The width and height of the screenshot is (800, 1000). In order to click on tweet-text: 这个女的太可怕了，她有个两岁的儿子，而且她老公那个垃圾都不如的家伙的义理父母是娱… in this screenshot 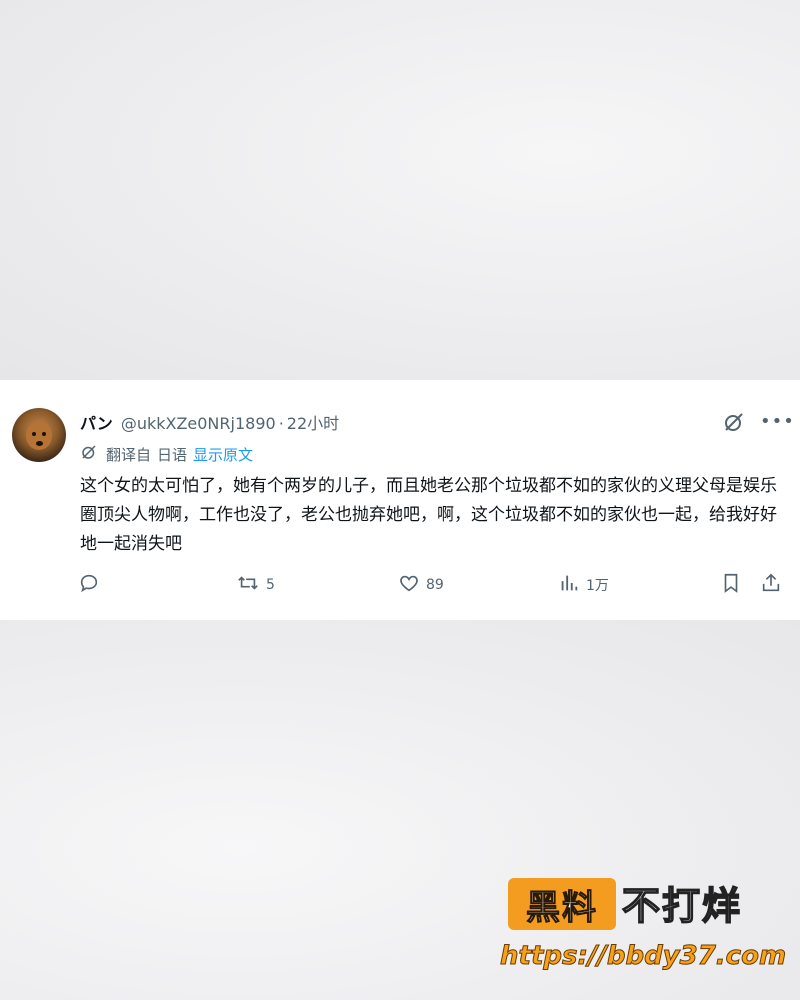, I will do `click(428, 515)`.